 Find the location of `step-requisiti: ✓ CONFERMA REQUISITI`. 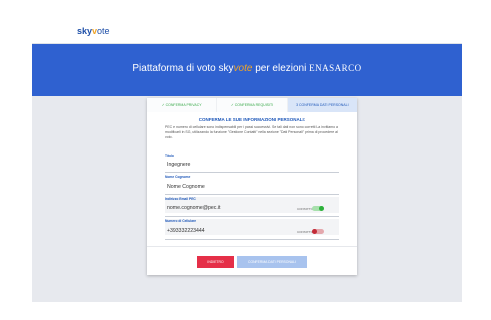

step-requisiti: ✓ CONFERMA REQUISITI is located at coordinates (252, 105).